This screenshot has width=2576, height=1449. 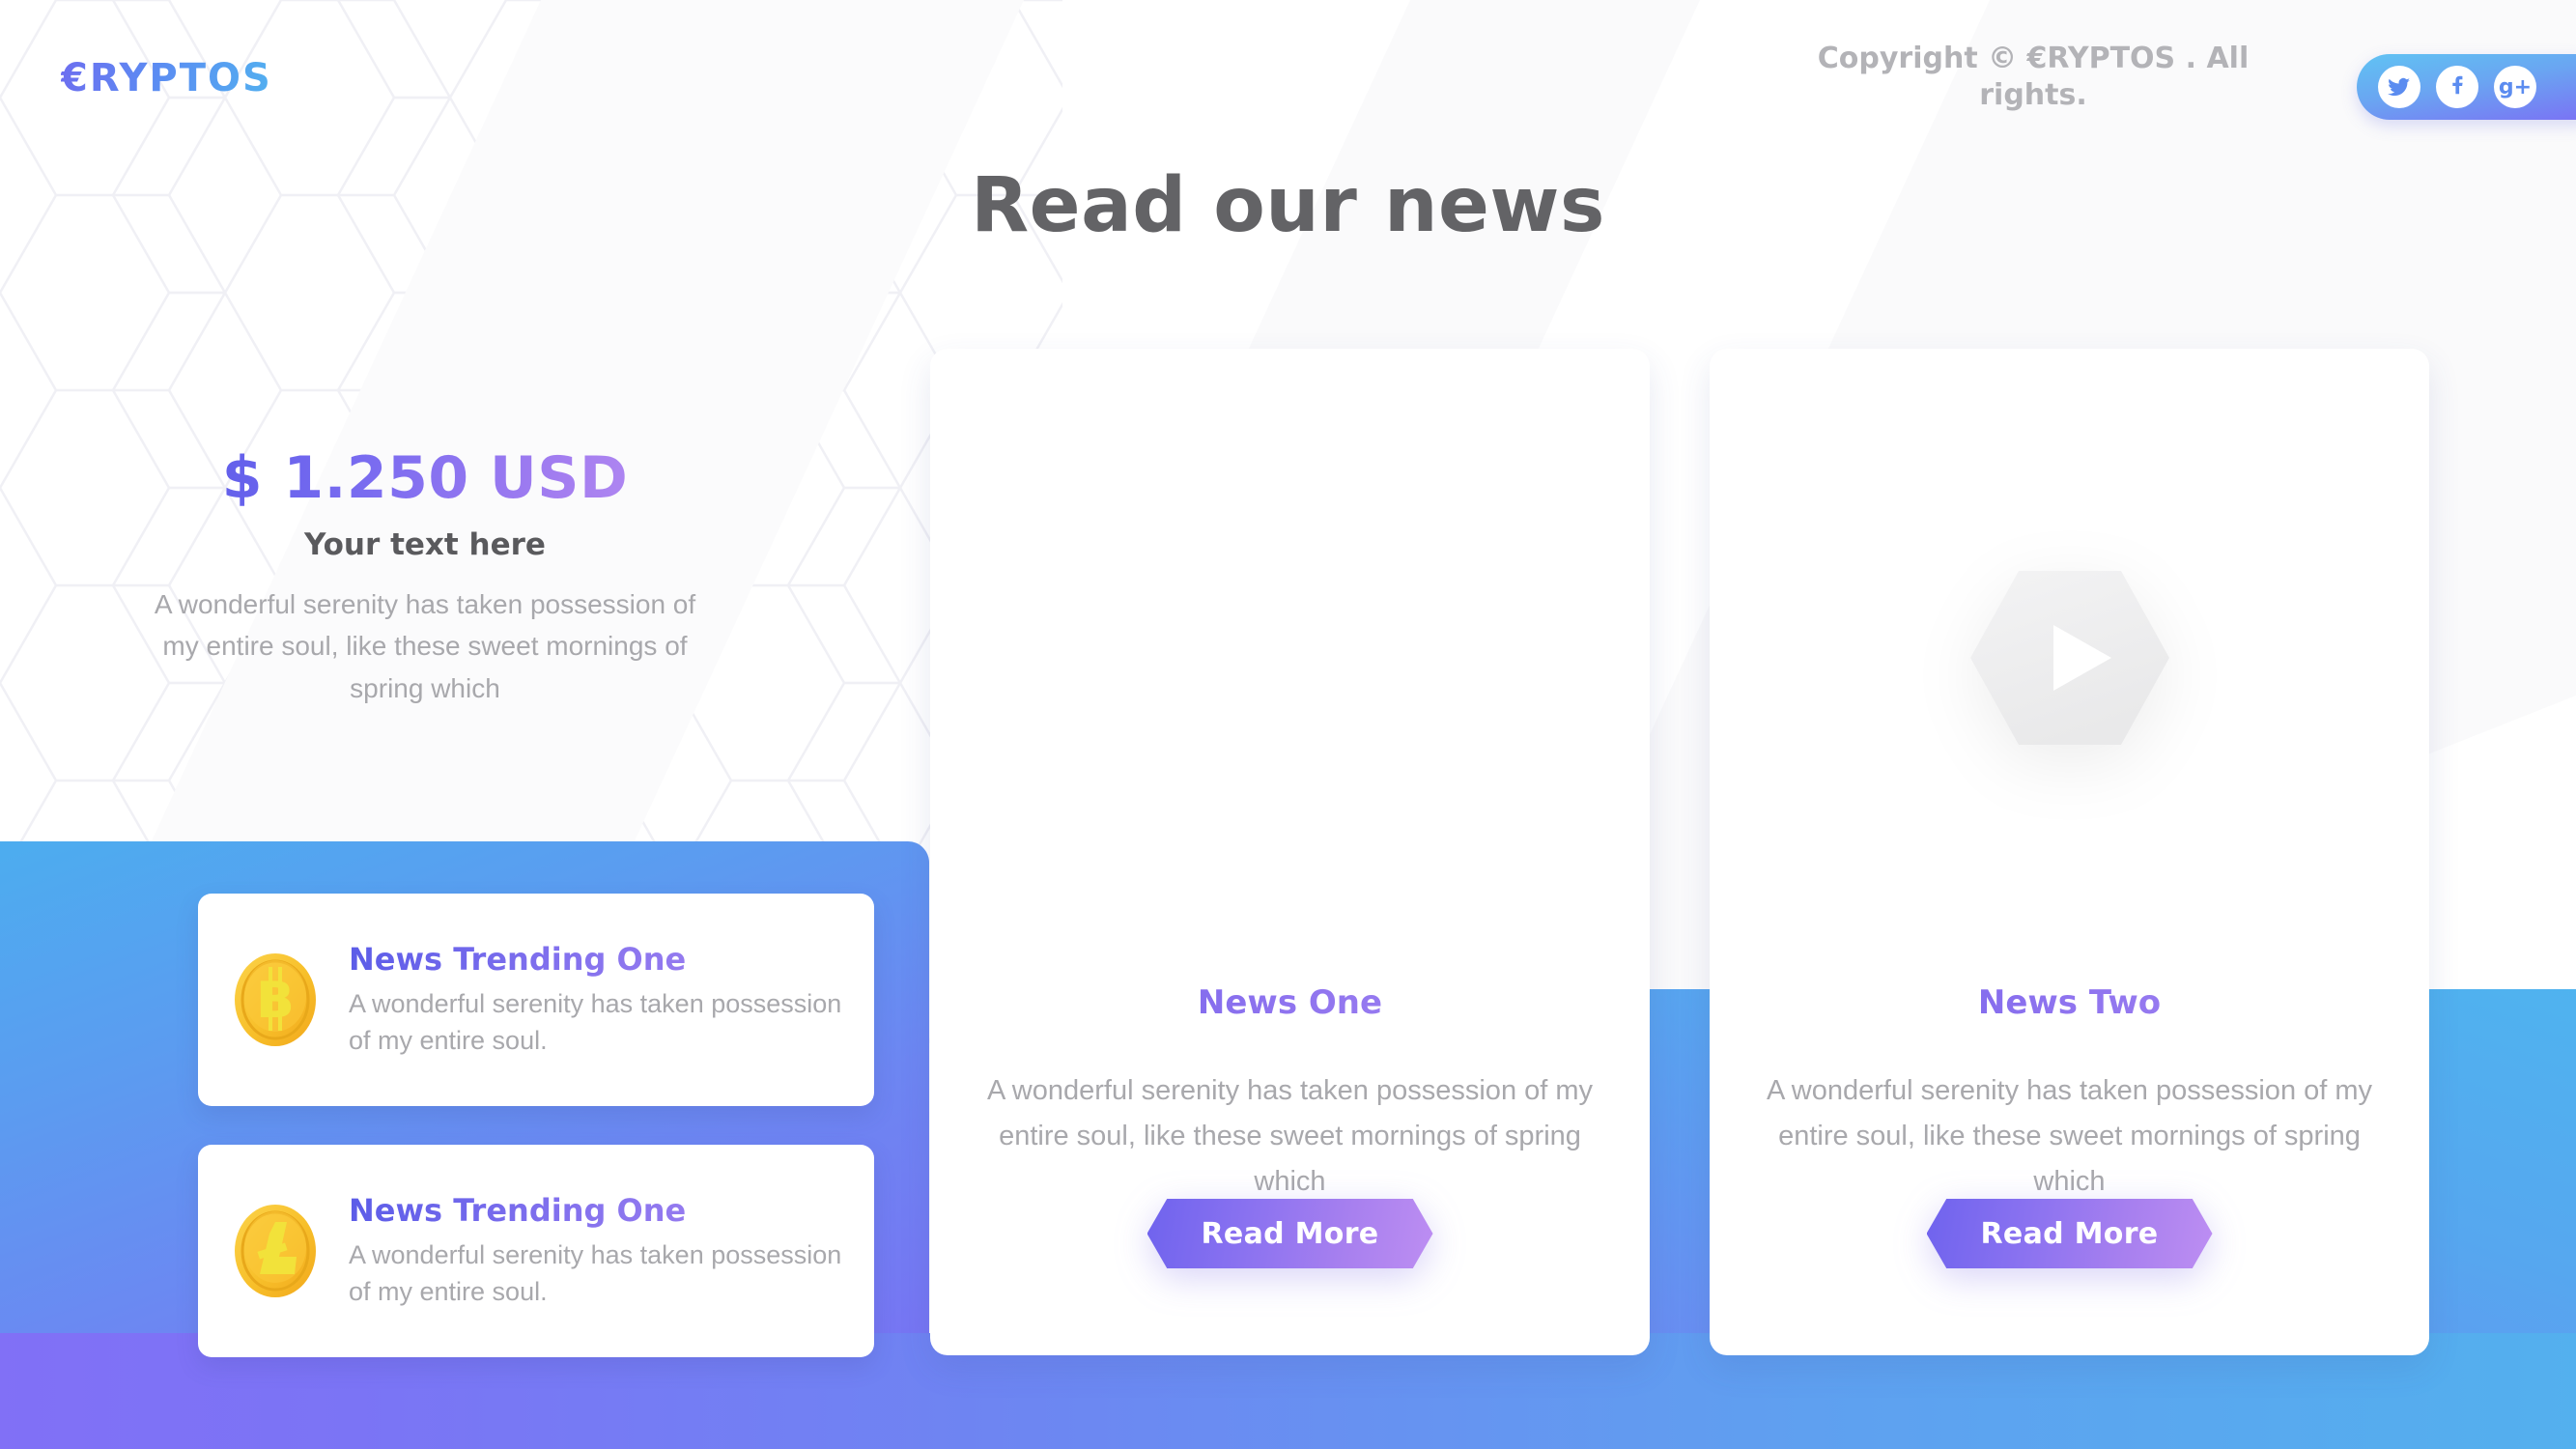 I want to click on social-links-pill: g+, so click(x=2466, y=87).